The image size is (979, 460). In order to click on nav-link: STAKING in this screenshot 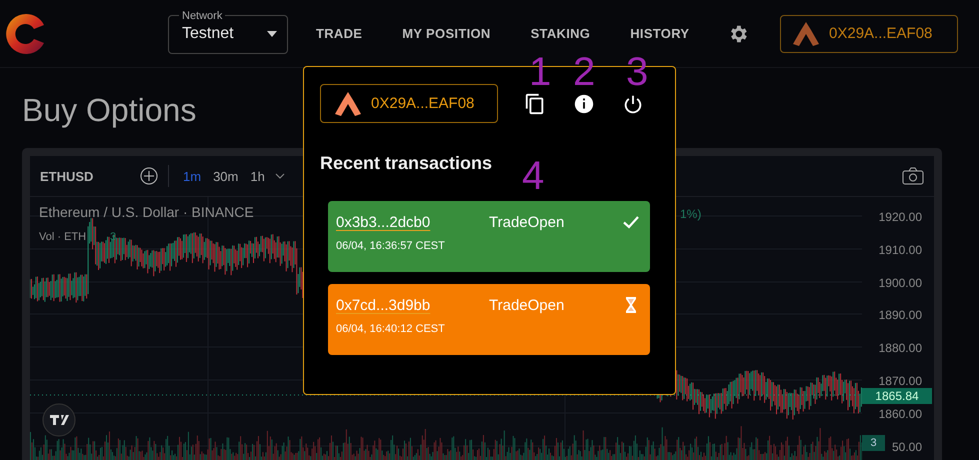, I will do `click(560, 33)`.